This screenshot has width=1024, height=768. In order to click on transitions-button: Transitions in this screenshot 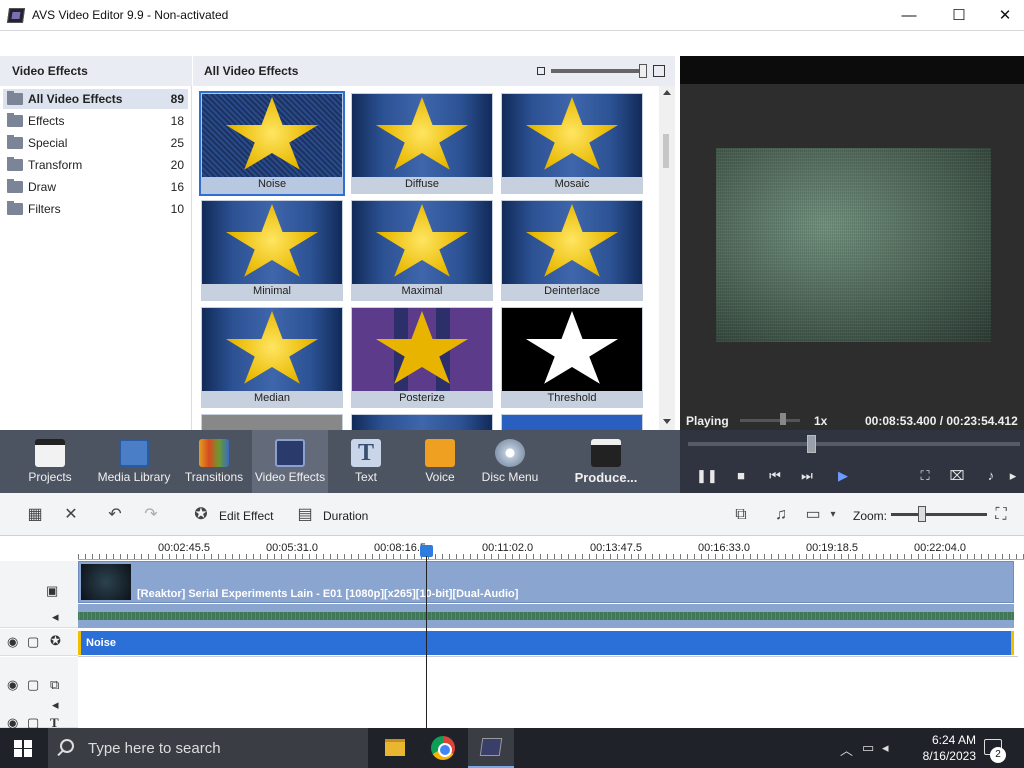, I will do `click(214, 461)`.